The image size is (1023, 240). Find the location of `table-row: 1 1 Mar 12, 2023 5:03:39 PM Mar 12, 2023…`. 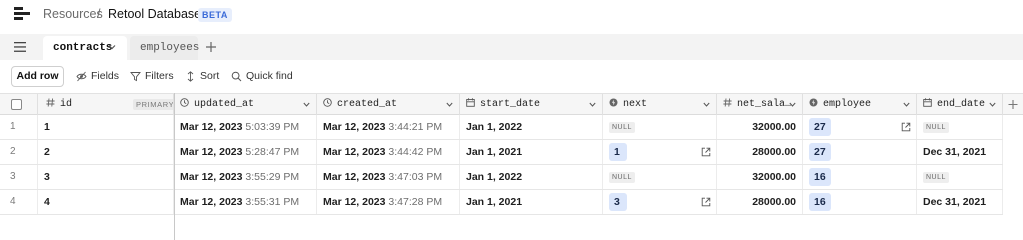

table-row: 1 1 Mar 12, 2023 5:03:39 PM Mar 12, 2023… is located at coordinates (501, 127).